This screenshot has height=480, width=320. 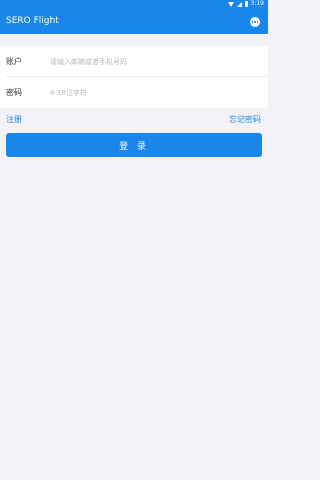 I want to click on password-input, so click(x=150, y=92).